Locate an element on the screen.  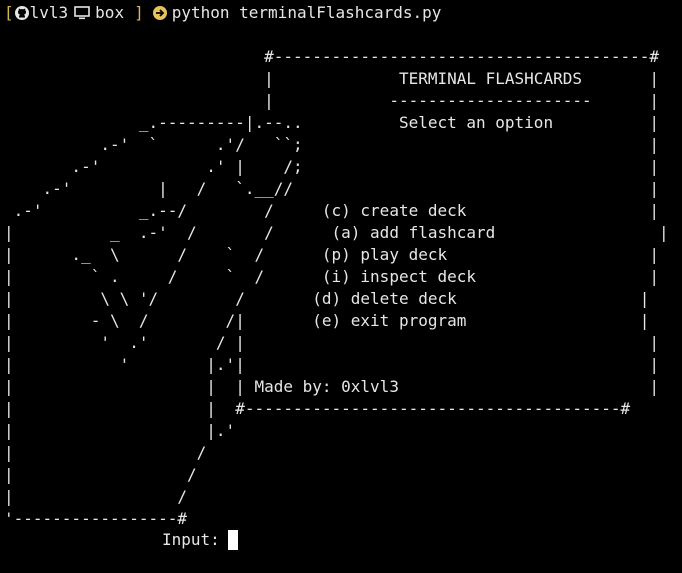
arrow-circle-icon is located at coordinates (160, 13).